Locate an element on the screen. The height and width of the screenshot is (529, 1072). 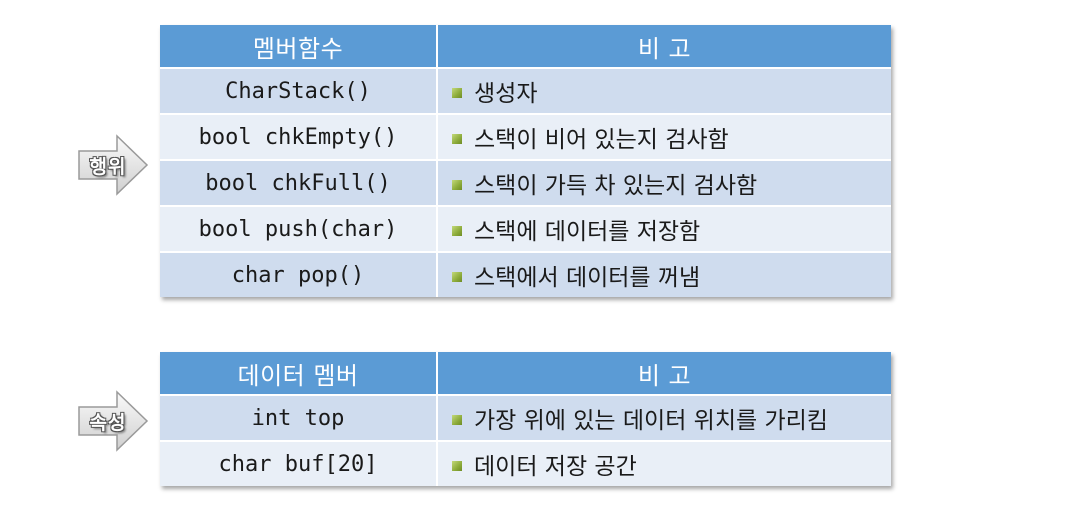
table-header-row: 멤버함수 비 고 is located at coordinates (525, 47).